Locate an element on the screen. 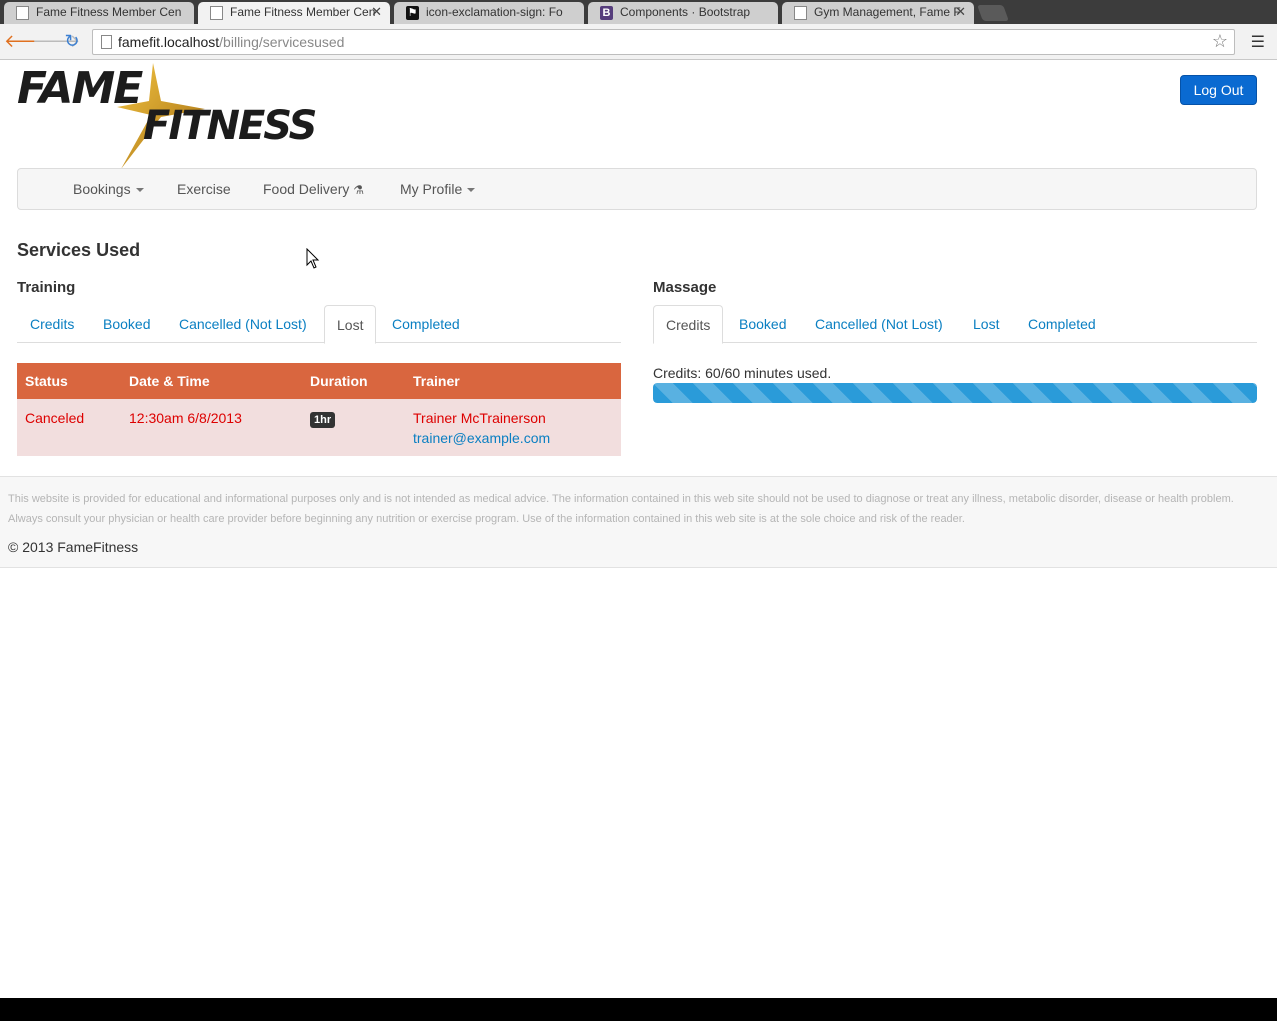 The image size is (1277, 1021). duration-cell: 1hr is located at coordinates (323, 419).